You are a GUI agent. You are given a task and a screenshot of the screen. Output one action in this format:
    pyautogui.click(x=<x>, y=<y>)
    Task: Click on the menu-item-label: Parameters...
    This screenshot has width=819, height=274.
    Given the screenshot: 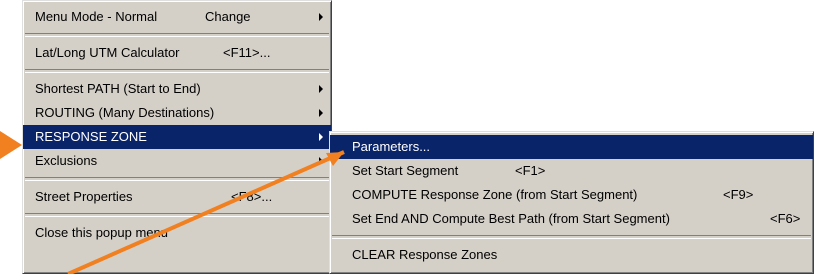 What is the action you would take?
    pyautogui.click(x=391, y=146)
    